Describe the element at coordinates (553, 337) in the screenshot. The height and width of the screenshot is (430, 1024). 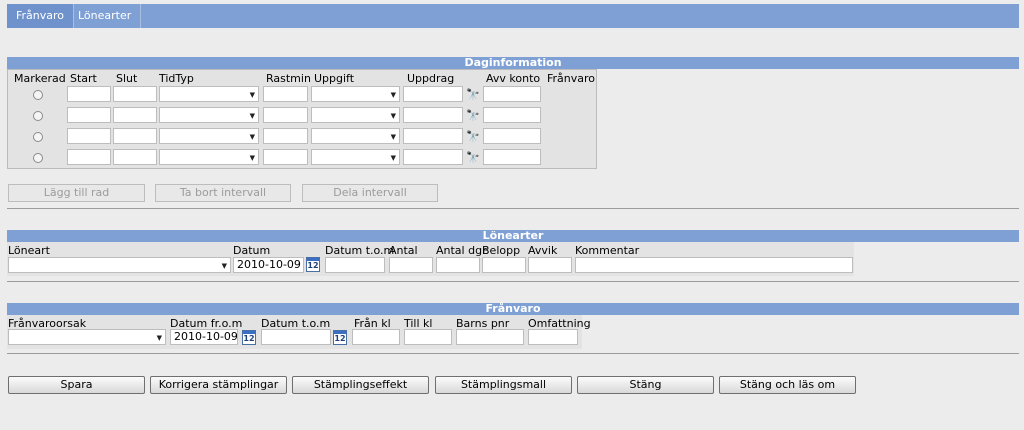
I see `omfattning-input` at that location.